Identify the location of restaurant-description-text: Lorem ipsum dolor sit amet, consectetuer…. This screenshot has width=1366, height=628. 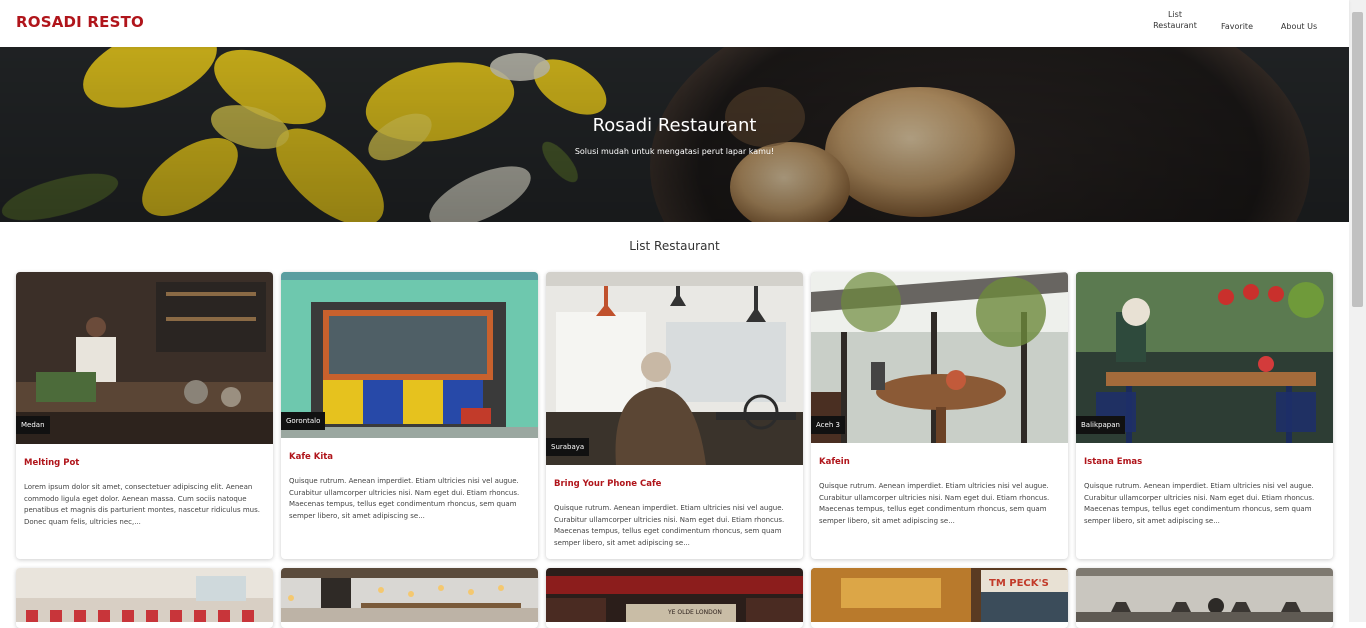
(142, 504).